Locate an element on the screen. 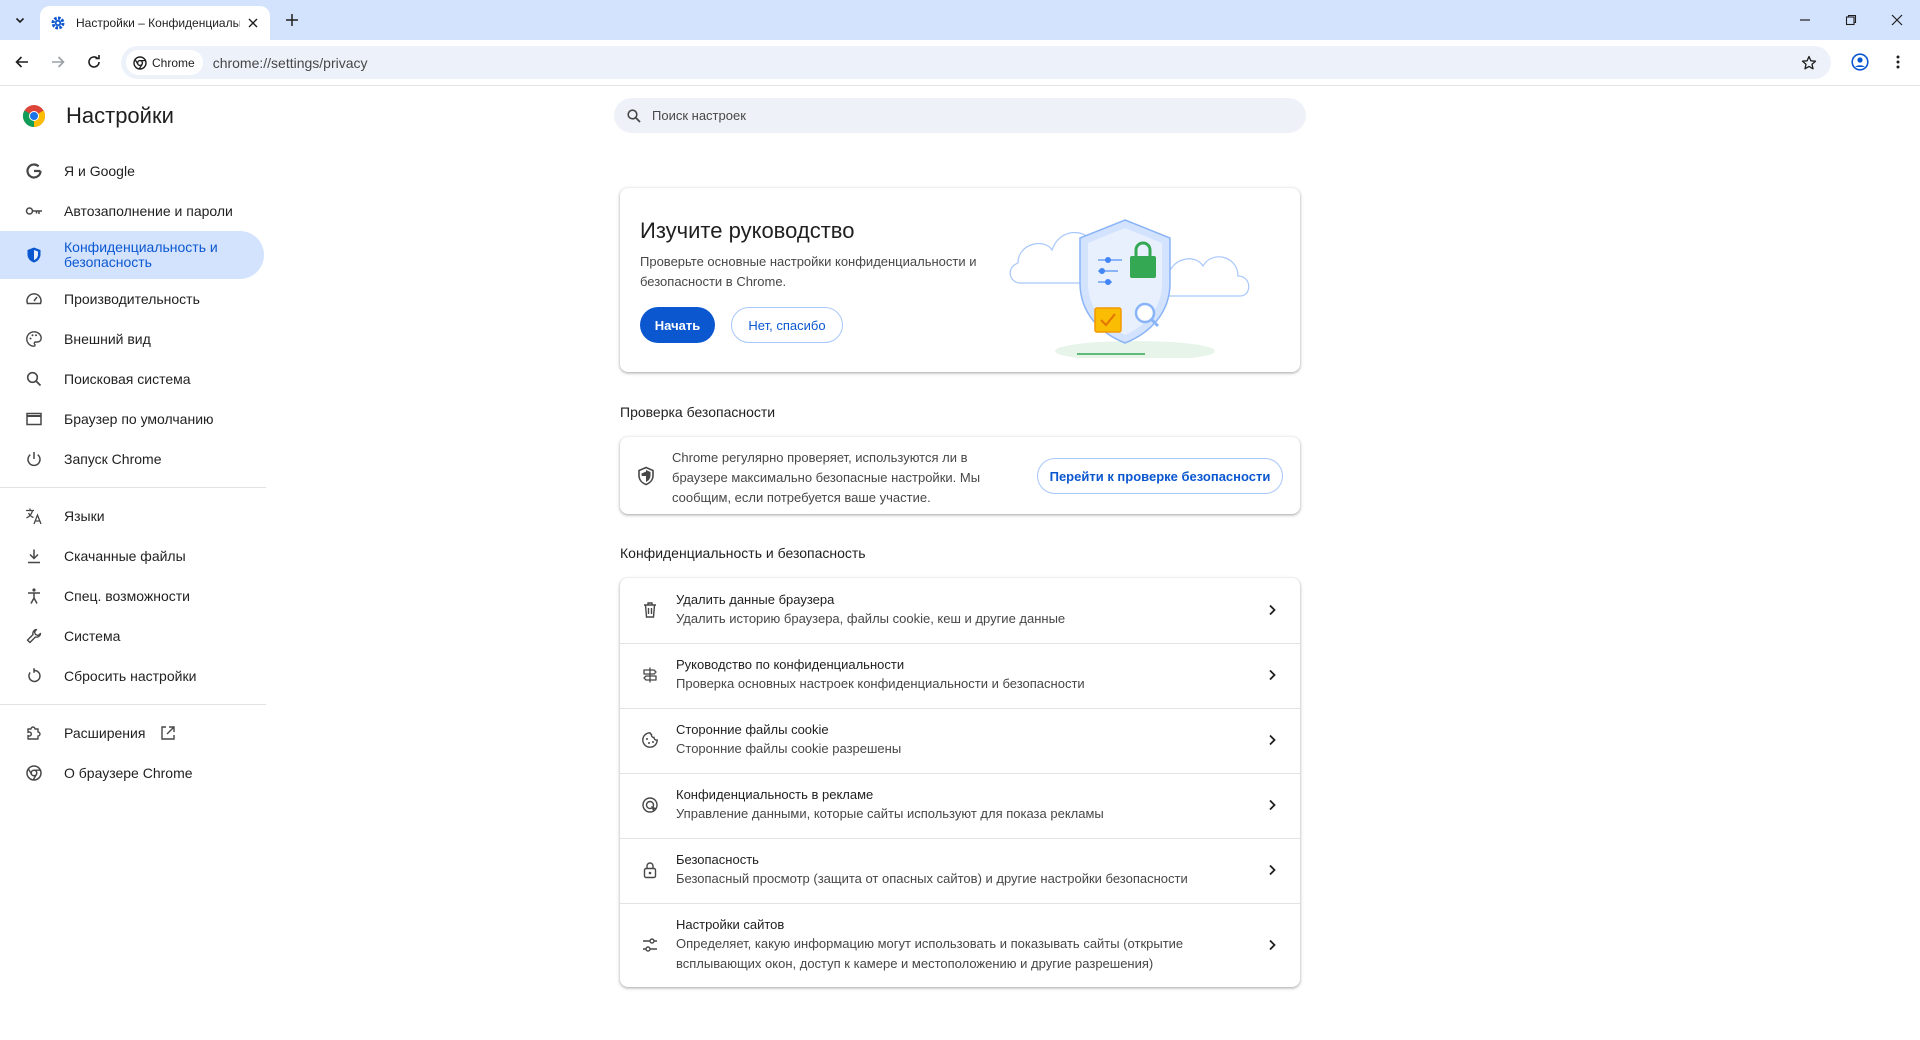 This screenshot has width=1920, height=1040. safety-check-section-title: Проверка безопасности is located at coordinates (698, 412).